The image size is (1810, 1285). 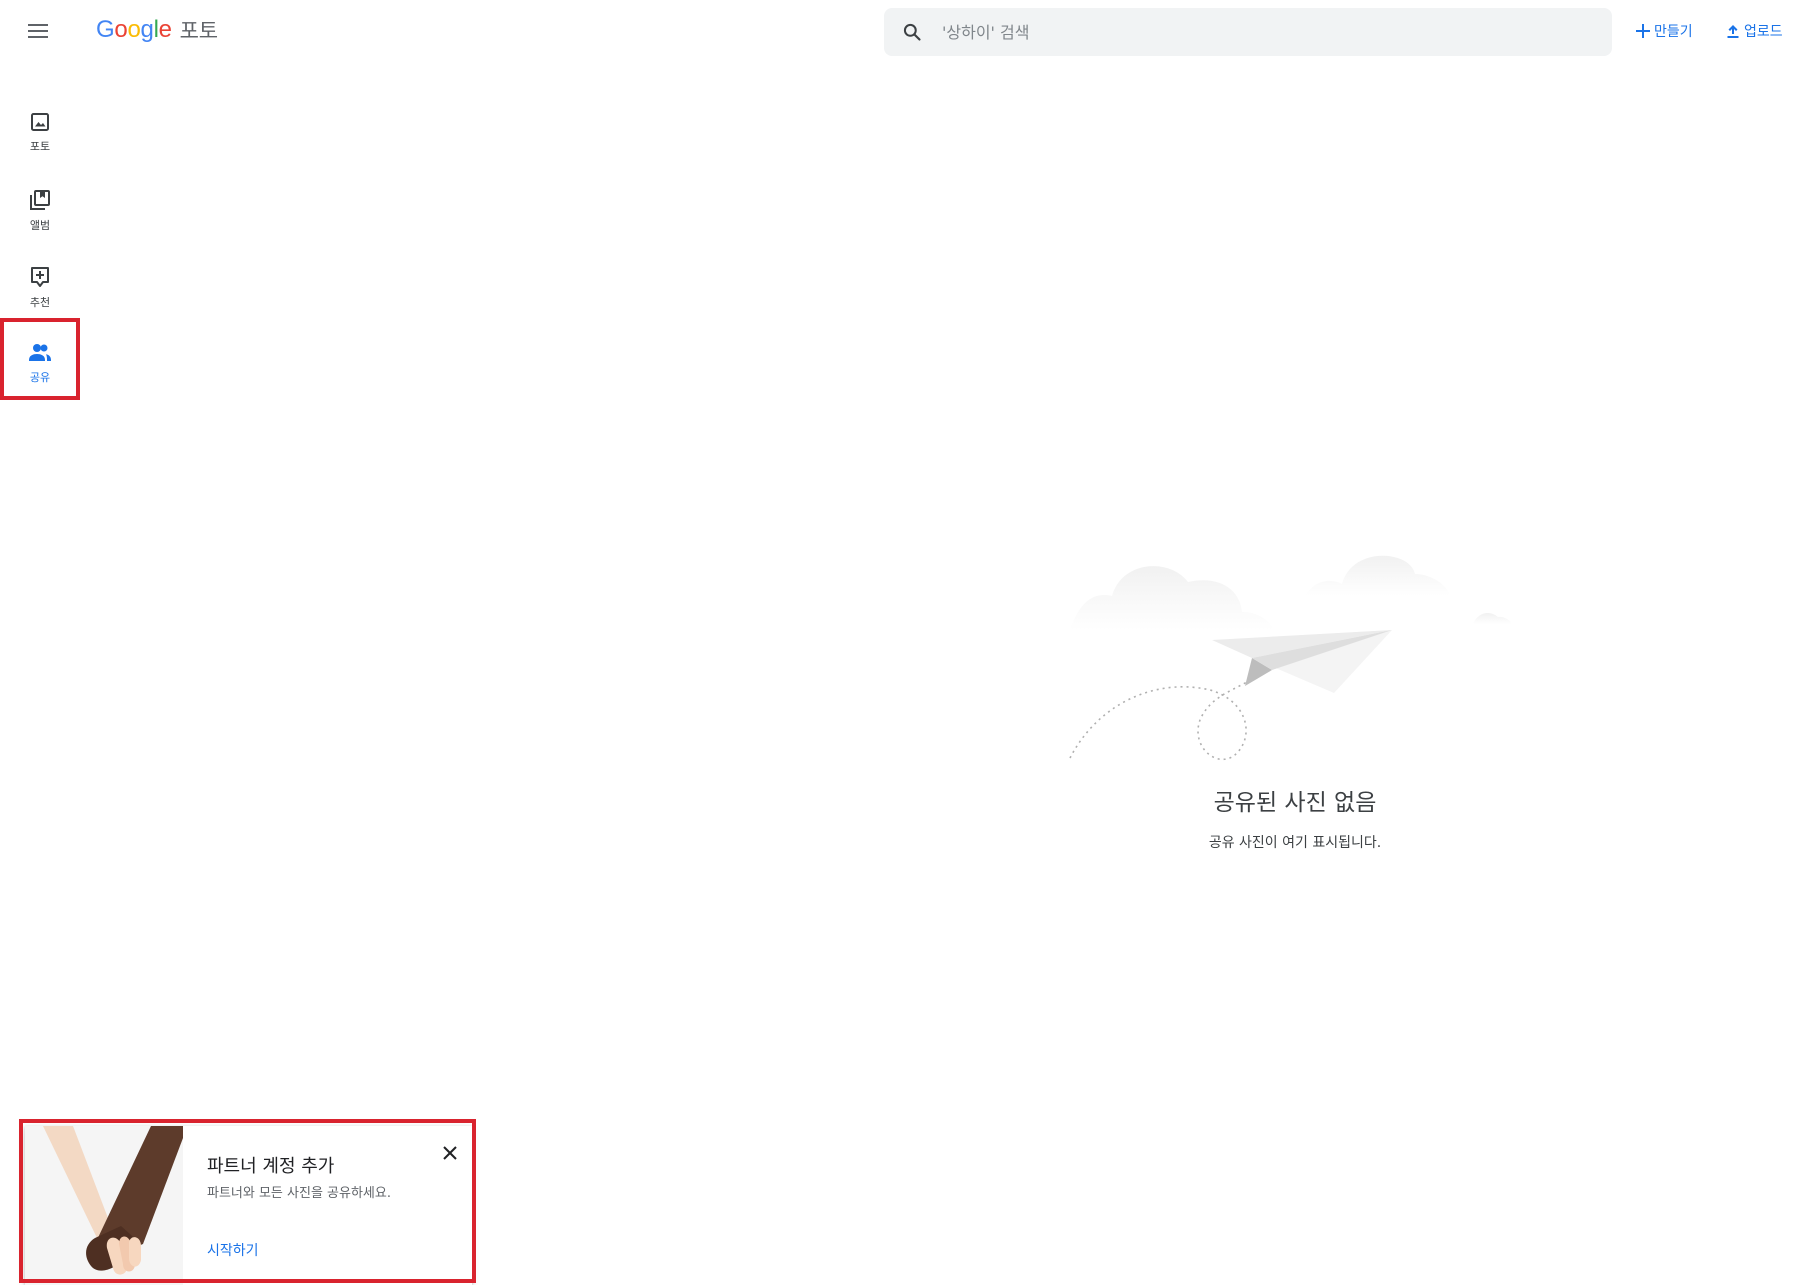 I want to click on hamburger-menu-icon, so click(x=38, y=31).